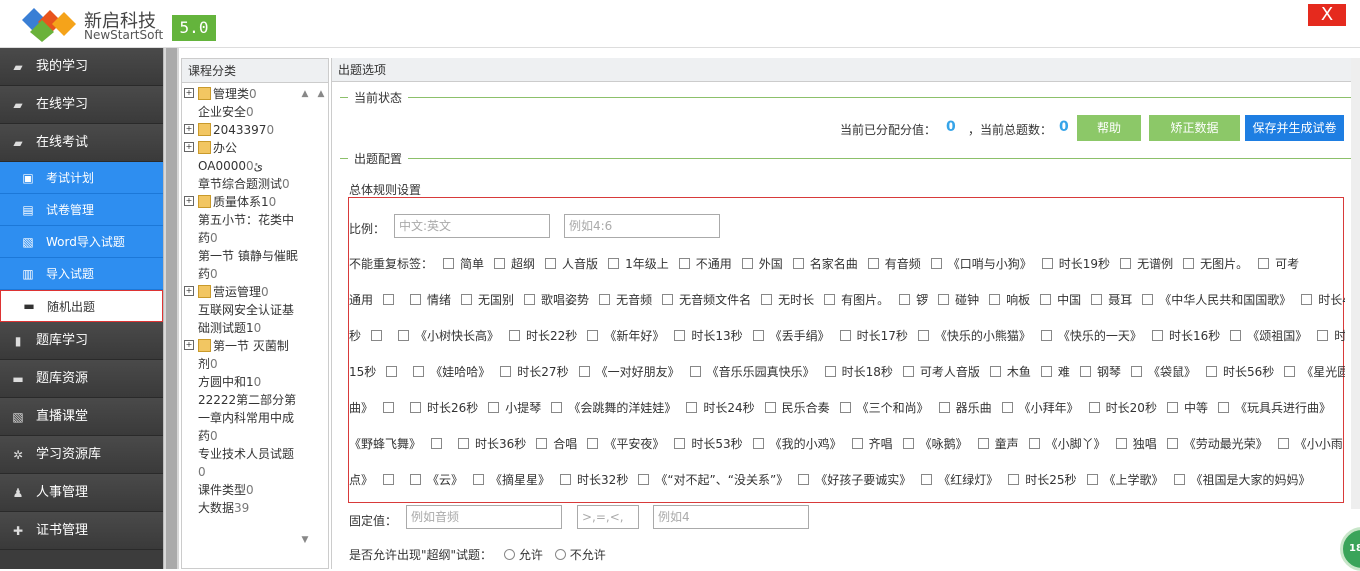  What do you see at coordinates (240, 490) in the screenshot?
I see `tree-node: 课件类型0` at bounding box center [240, 490].